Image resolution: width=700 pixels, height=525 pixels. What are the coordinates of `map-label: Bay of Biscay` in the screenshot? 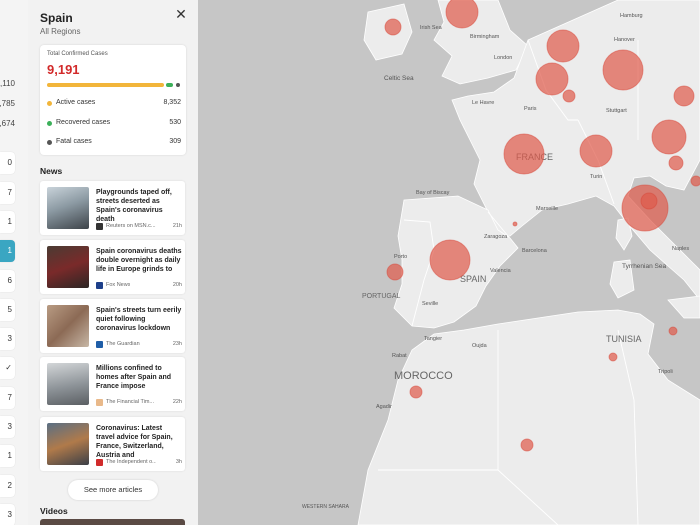 It's located at (433, 193).